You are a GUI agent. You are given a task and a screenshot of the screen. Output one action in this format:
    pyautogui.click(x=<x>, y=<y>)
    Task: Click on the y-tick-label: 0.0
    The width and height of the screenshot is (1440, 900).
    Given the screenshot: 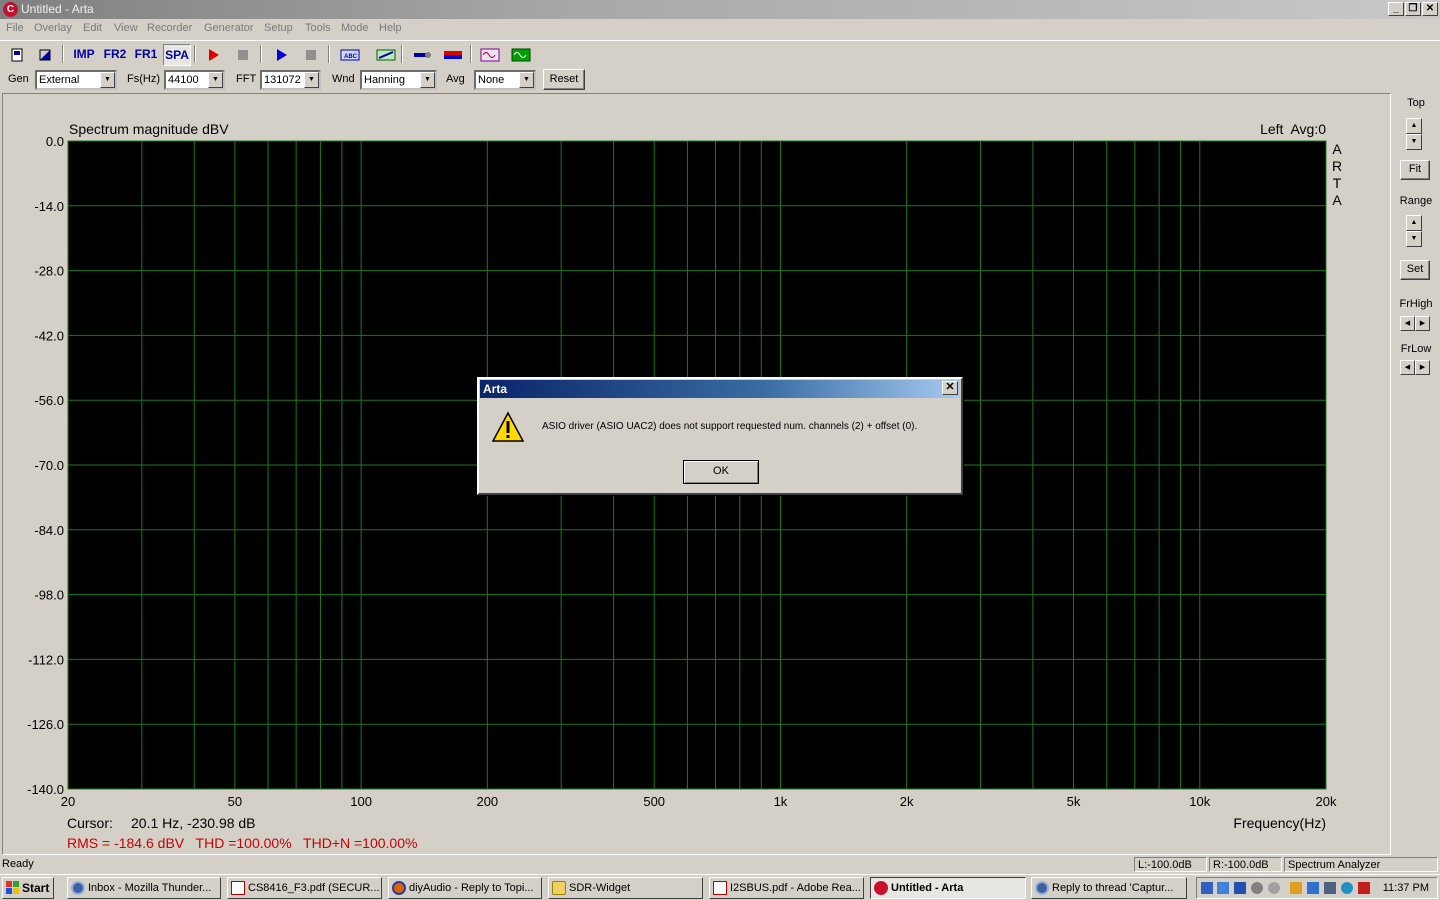 What is the action you would take?
    pyautogui.click(x=55, y=141)
    